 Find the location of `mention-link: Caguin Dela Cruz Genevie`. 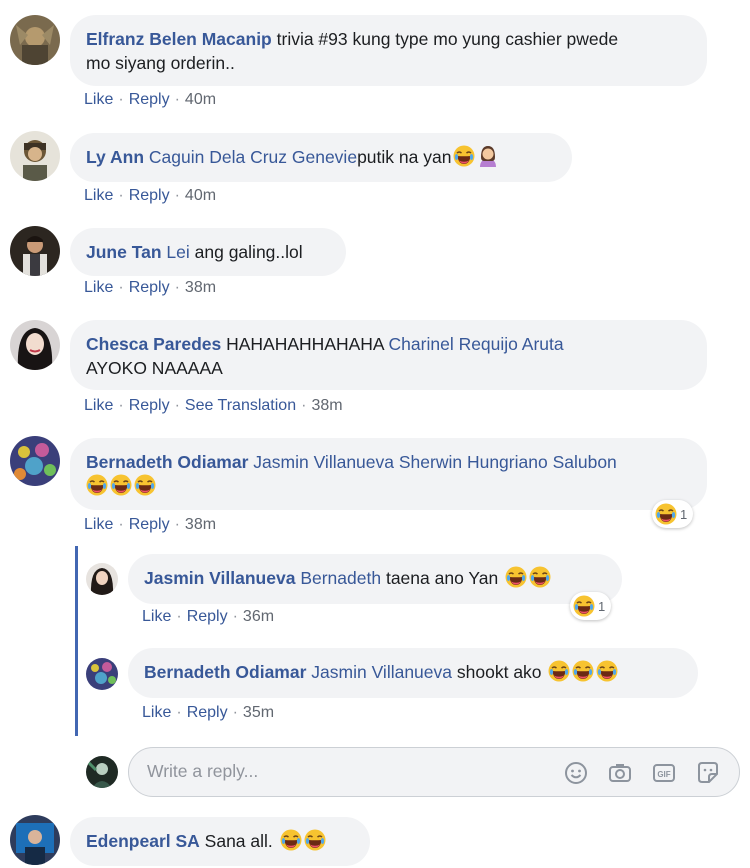

mention-link: Caguin Dela Cruz Genevie is located at coordinates (253, 157).